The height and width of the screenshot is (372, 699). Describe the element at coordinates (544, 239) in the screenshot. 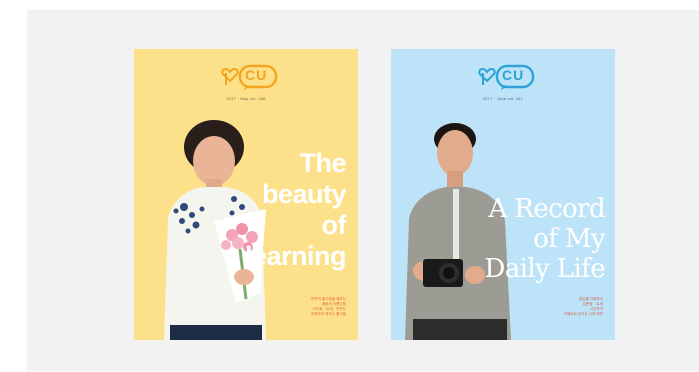

I see `headline: A Record of My Daily Life` at that location.